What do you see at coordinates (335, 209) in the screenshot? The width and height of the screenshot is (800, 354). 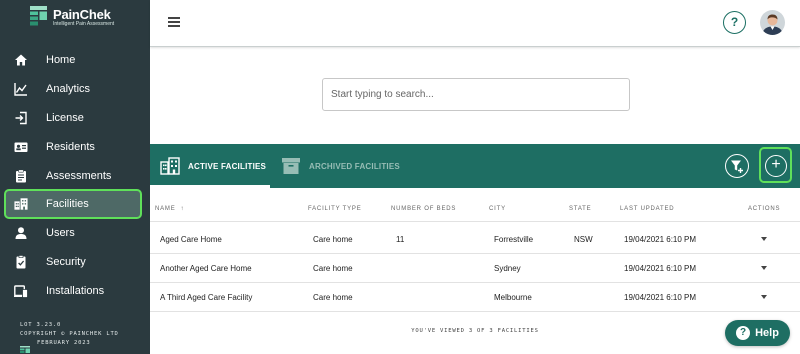 I see `column-header-facility-type: FACILITY TYPE` at bounding box center [335, 209].